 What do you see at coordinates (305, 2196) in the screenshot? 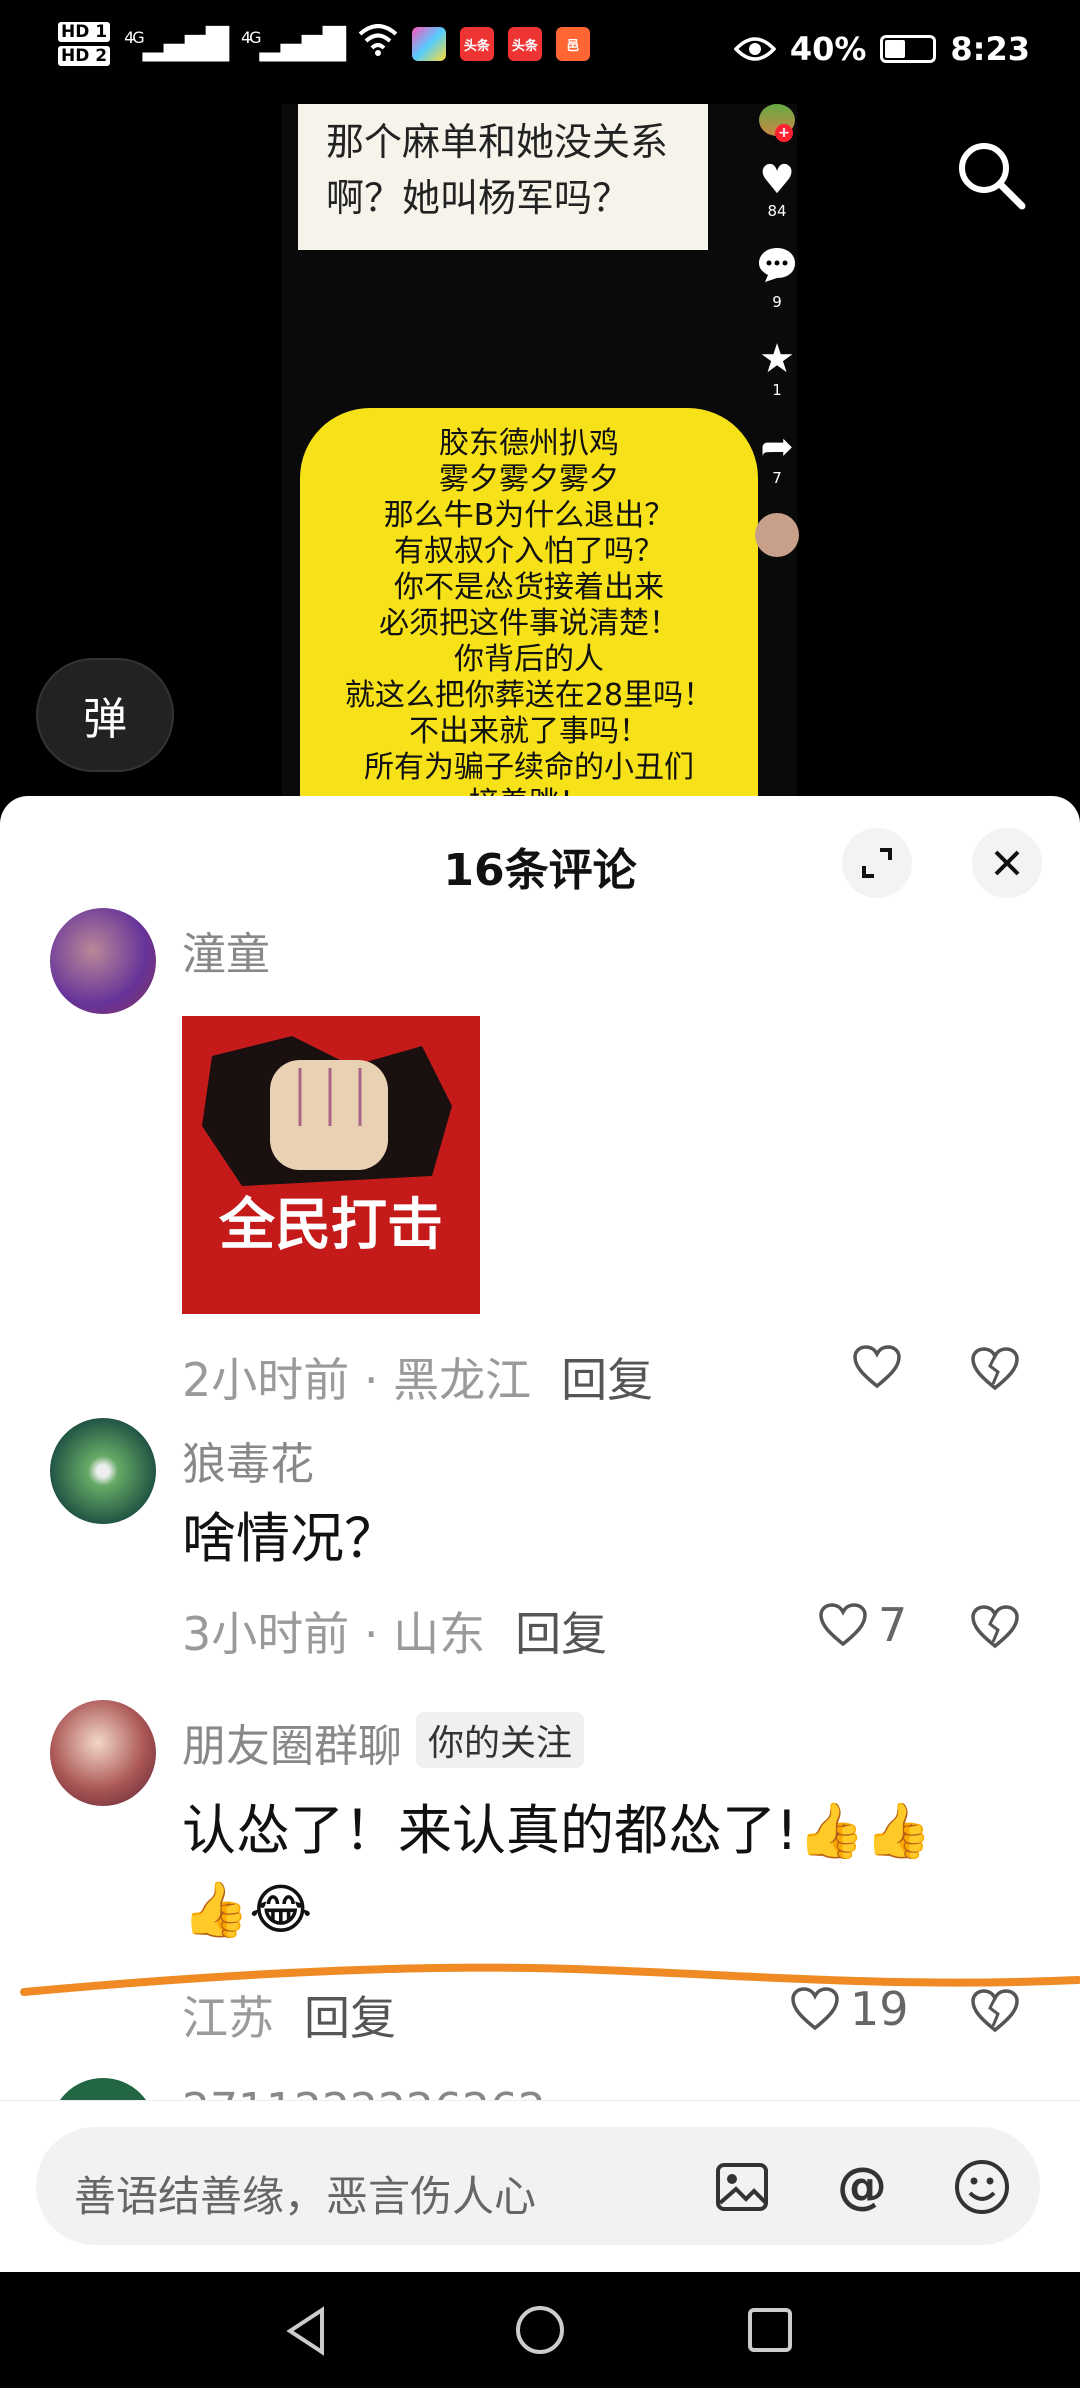
I see `comment-input-placeholder: 善语结善缘，恶言伤人心` at bounding box center [305, 2196].